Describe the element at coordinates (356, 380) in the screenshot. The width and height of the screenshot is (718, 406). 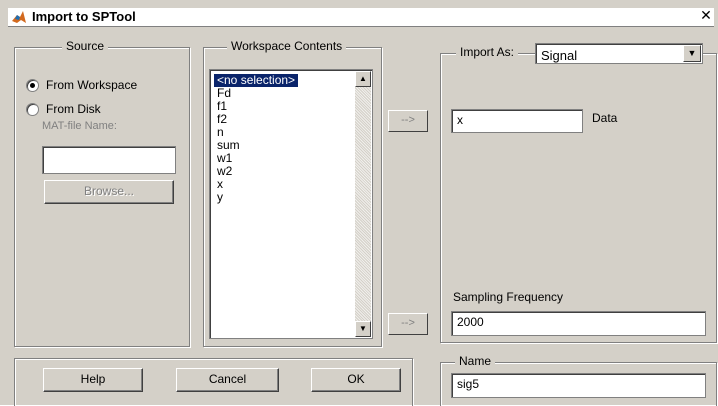
I see `ok-button: OK` at that location.